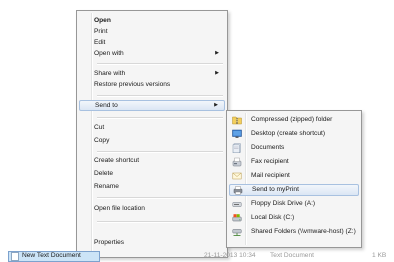 Image resolution: width=394 pixels, height=262 pixels. I want to click on menu-item-label: Open, so click(102, 20).